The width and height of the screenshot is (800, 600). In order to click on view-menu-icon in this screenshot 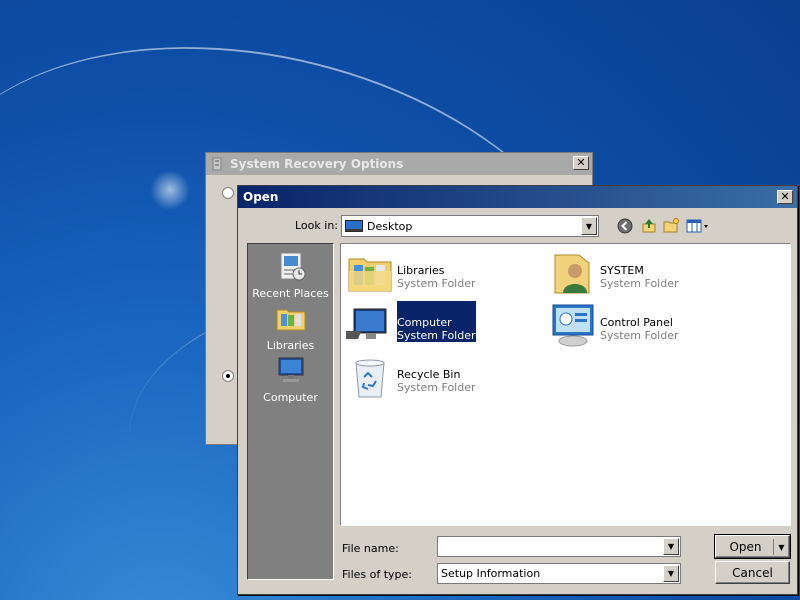, I will do `click(698, 226)`.